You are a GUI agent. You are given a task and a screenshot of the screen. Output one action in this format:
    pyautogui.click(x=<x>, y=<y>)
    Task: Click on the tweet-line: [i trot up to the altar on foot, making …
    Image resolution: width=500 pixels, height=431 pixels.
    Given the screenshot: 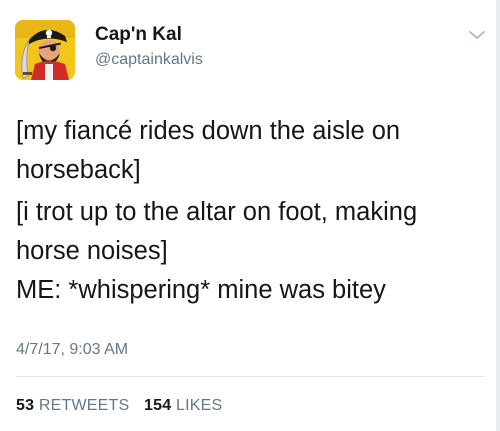 What is the action you would take?
    pyautogui.click(x=217, y=231)
    